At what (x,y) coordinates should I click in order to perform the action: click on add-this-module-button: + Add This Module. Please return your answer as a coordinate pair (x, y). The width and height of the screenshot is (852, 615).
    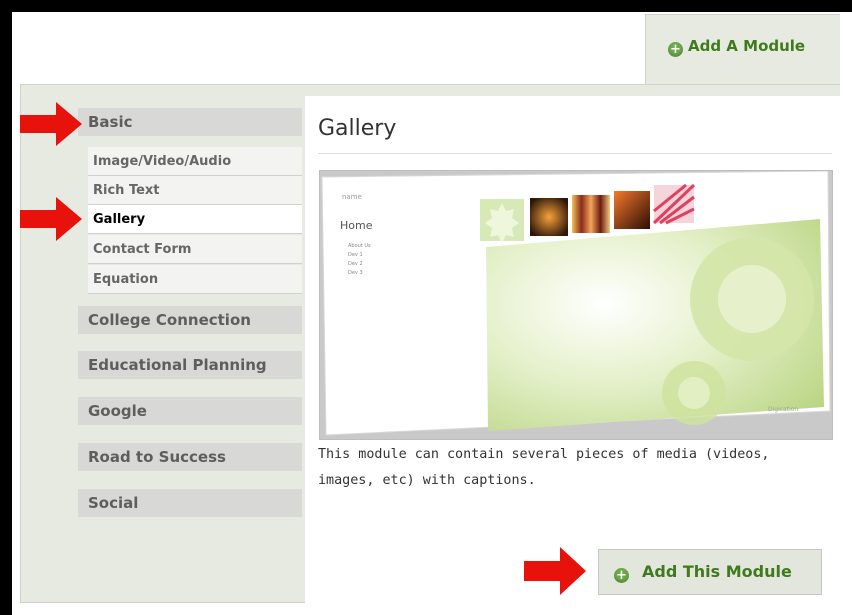
    Looking at the image, I should click on (710, 572).